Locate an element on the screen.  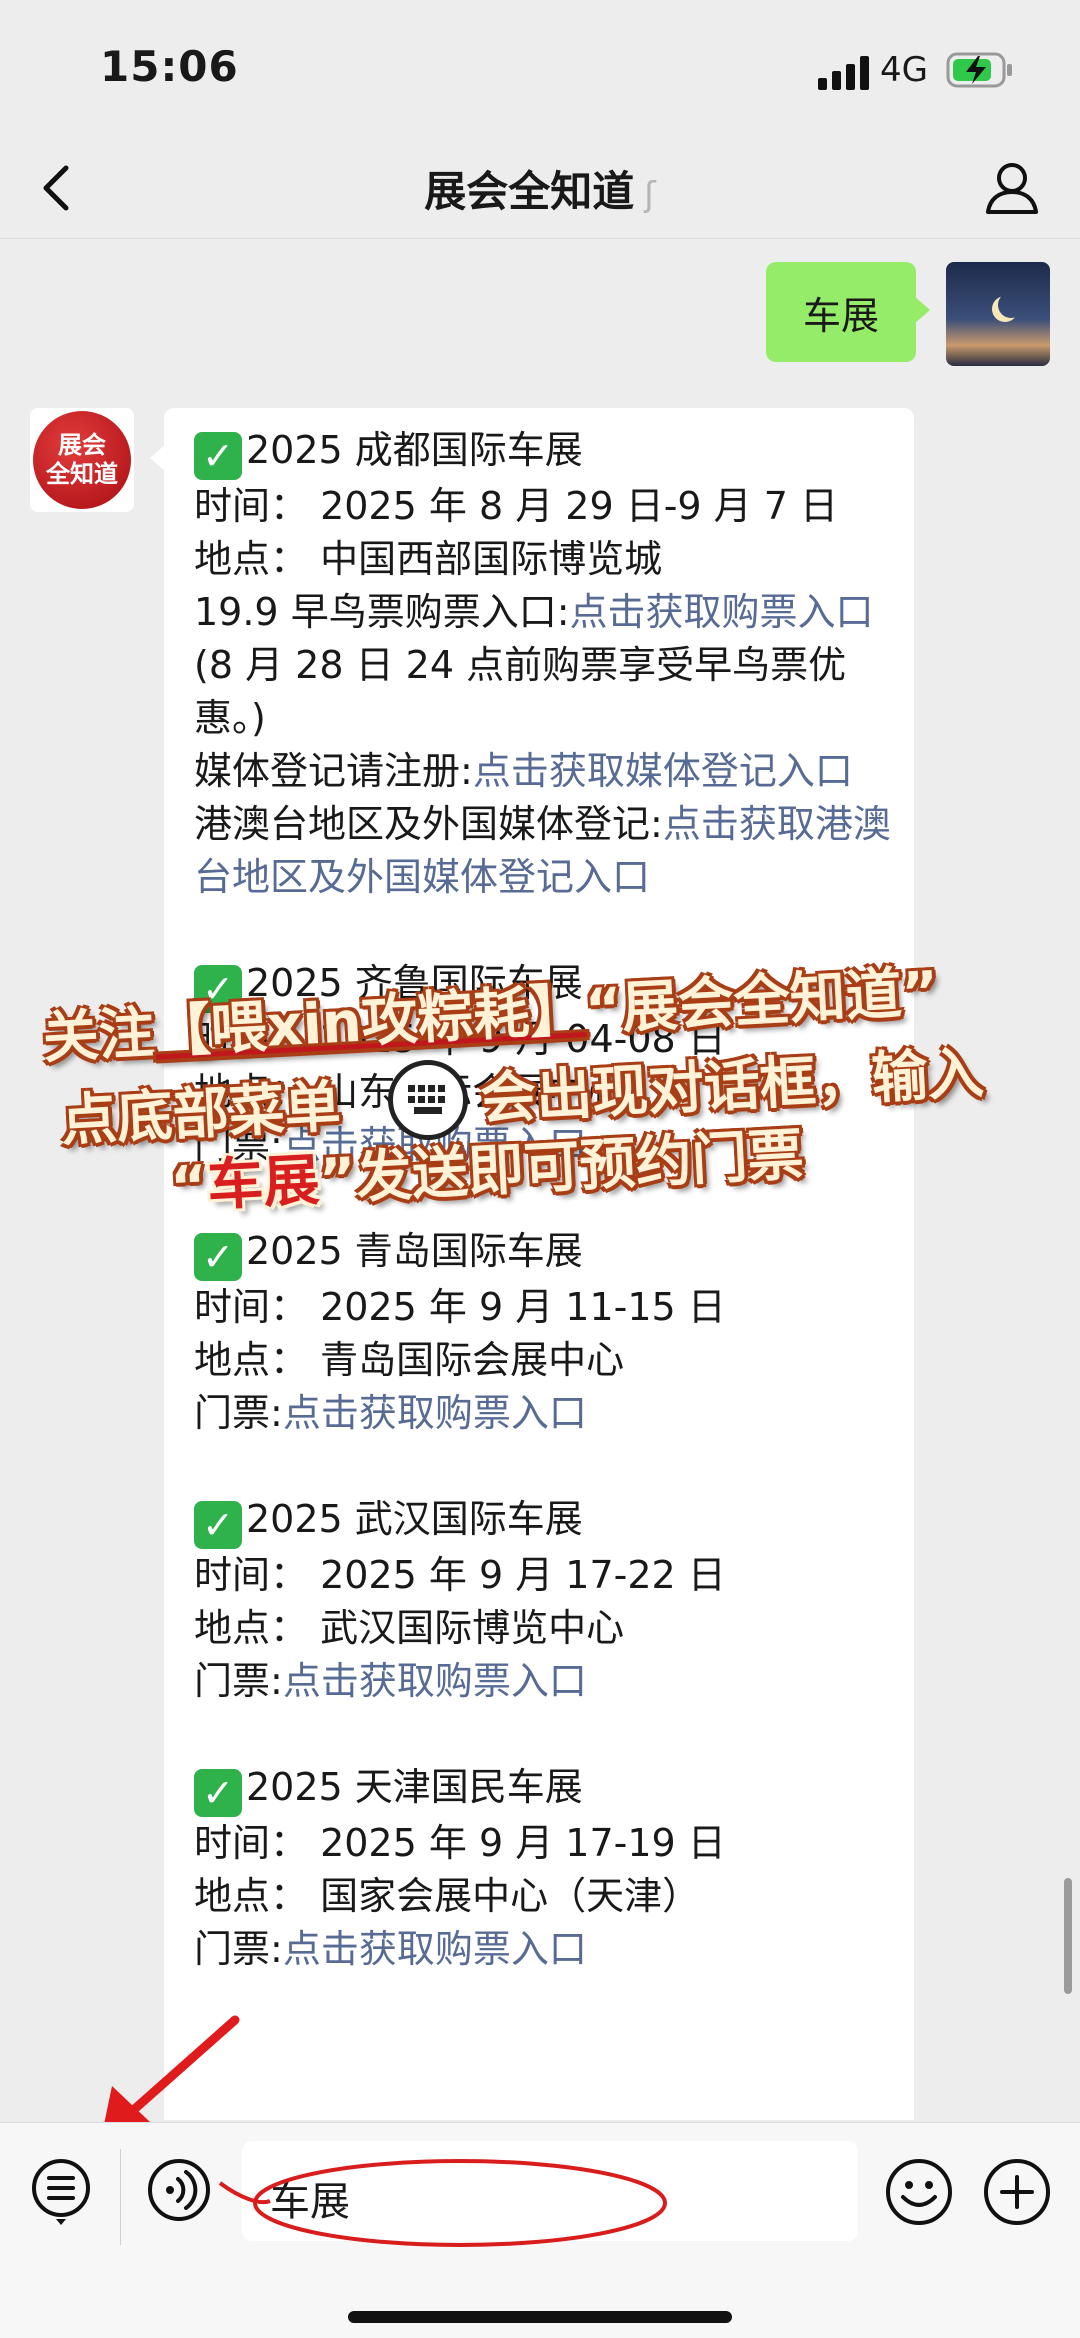
my-avatar is located at coordinates (998, 314).